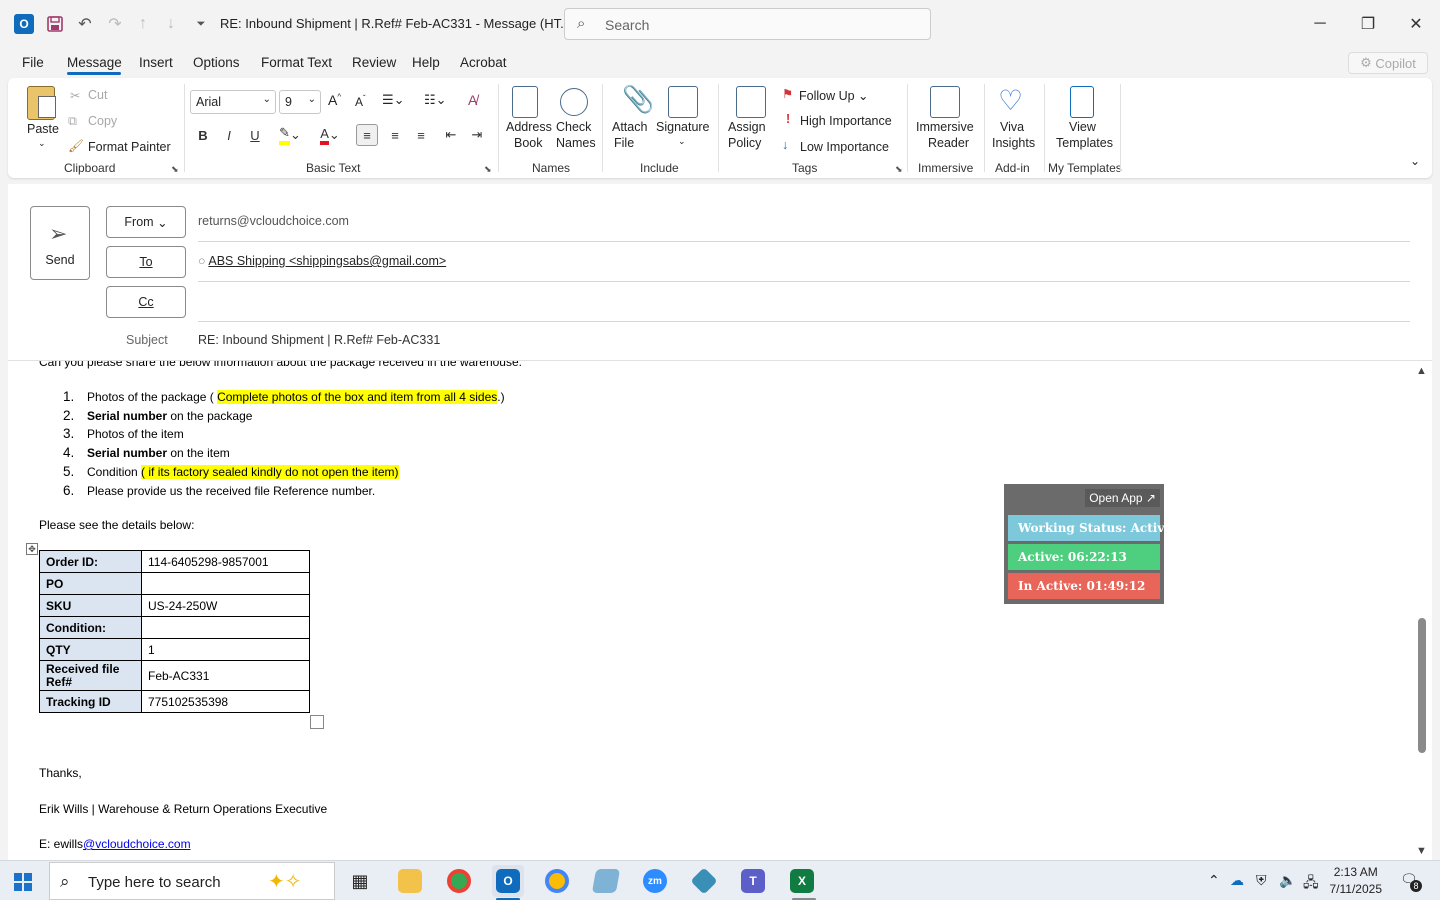  What do you see at coordinates (753, 881) in the screenshot?
I see `teams-button: T` at bounding box center [753, 881].